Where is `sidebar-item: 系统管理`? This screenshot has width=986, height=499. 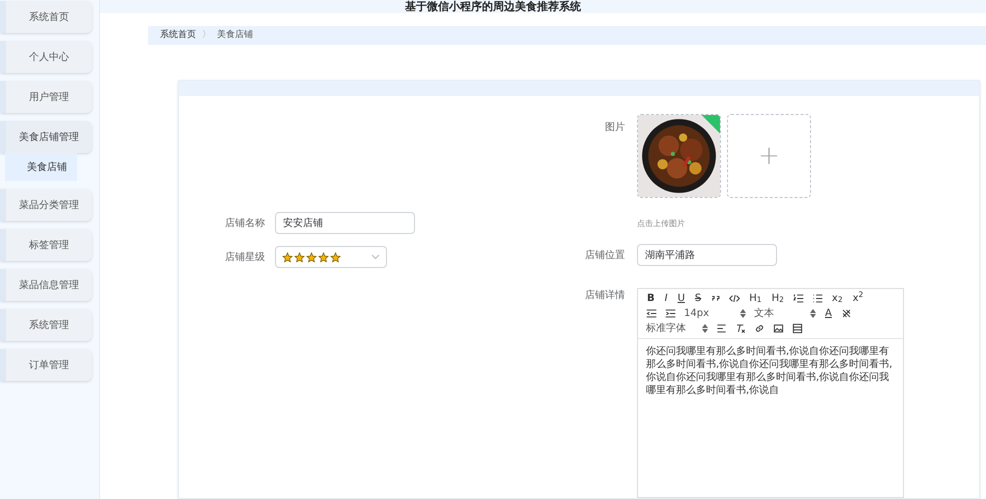 sidebar-item: 系统管理 is located at coordinates (46, 325).